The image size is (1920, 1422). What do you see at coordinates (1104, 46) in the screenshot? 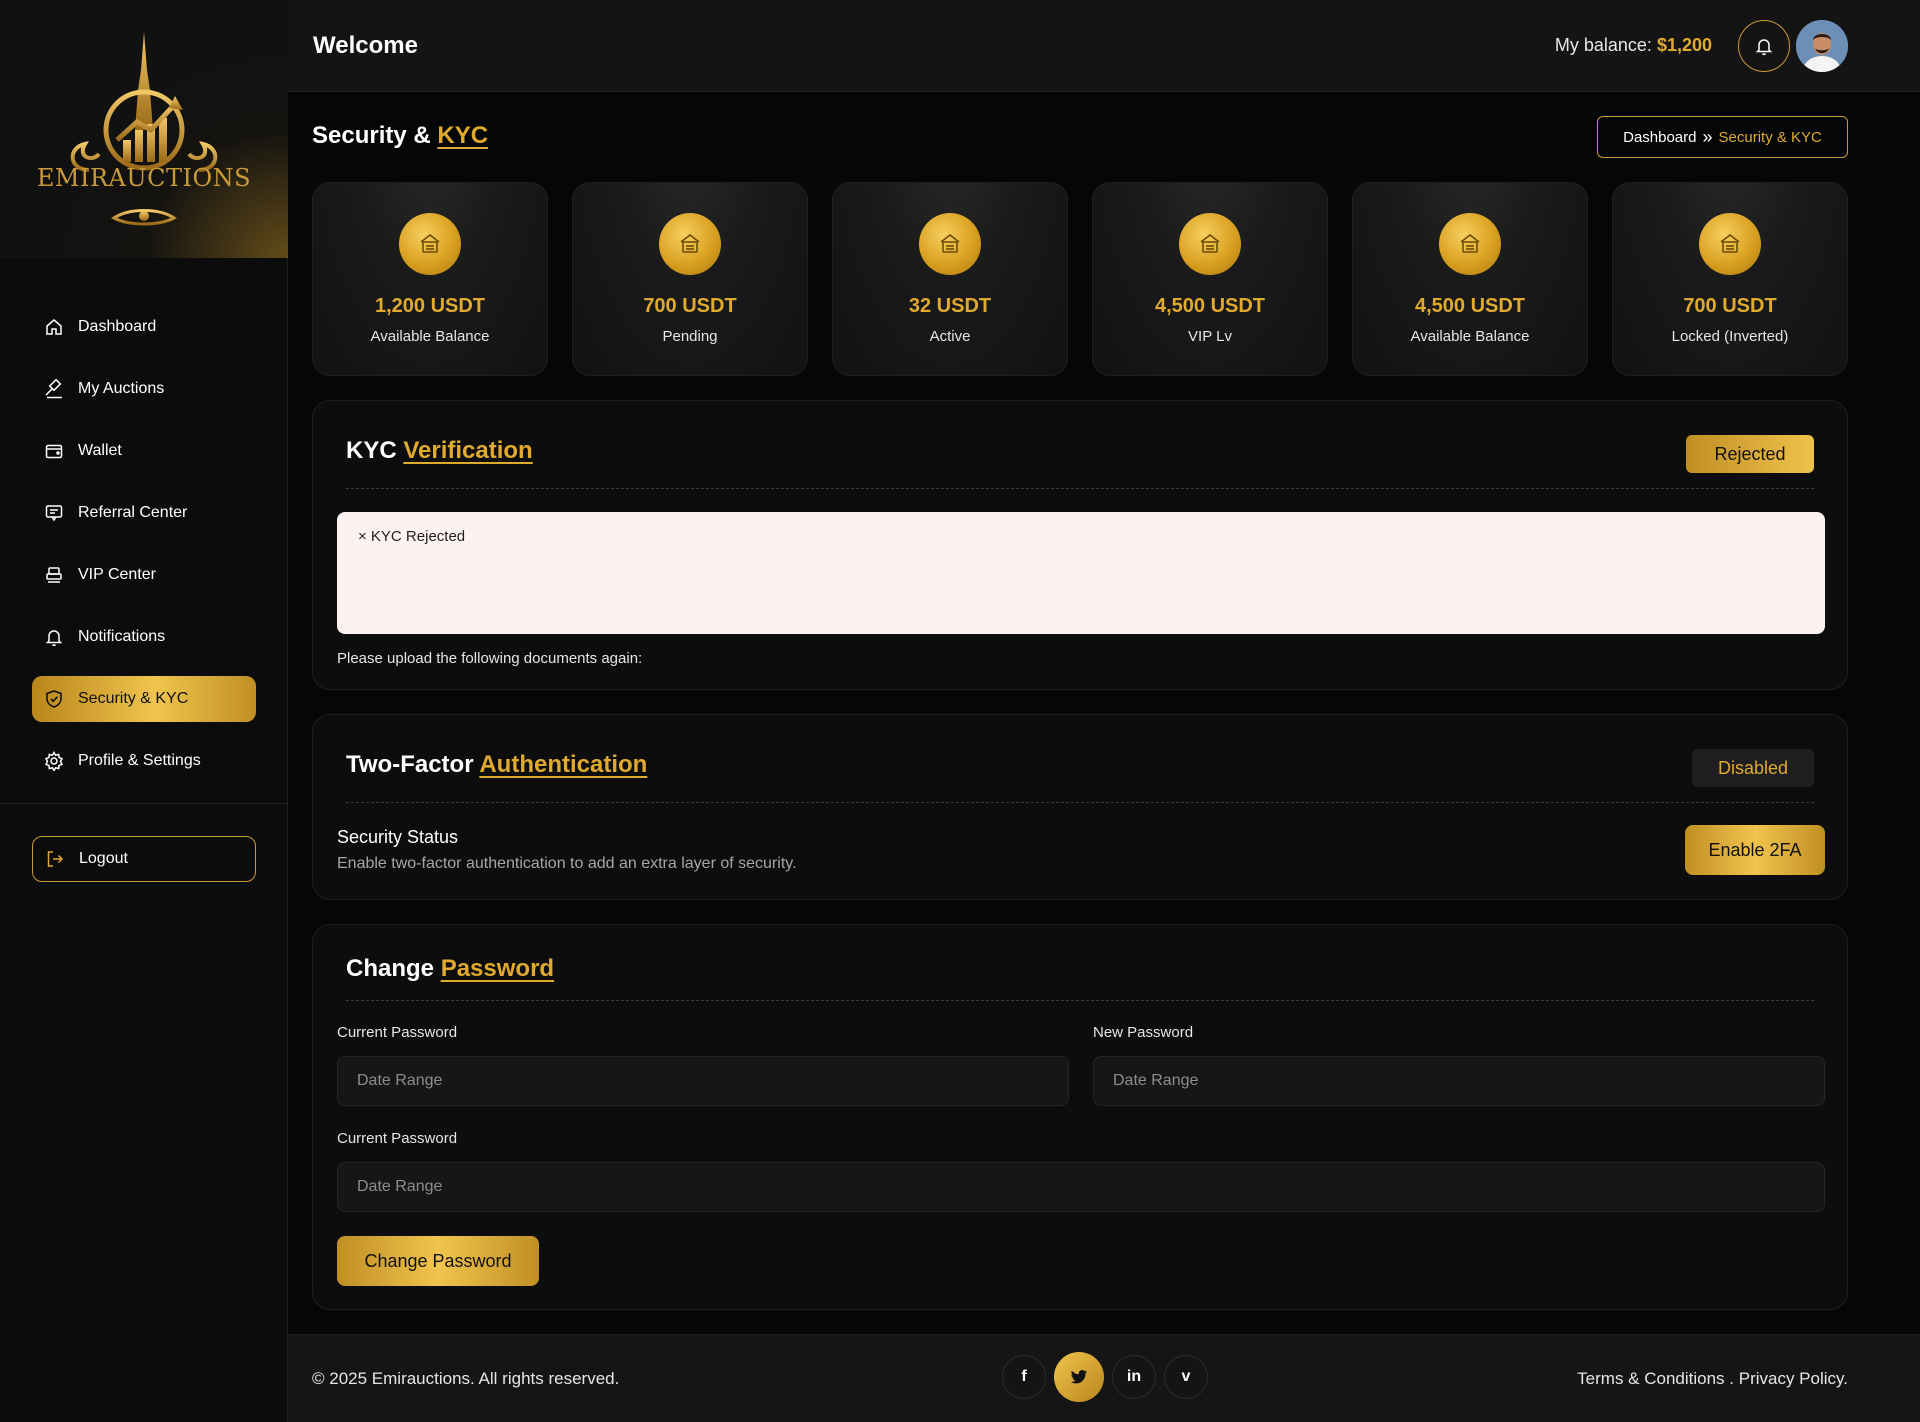
I see `top-bar: Welcome My balance: $1,200` at bounding box center [1104, 46].